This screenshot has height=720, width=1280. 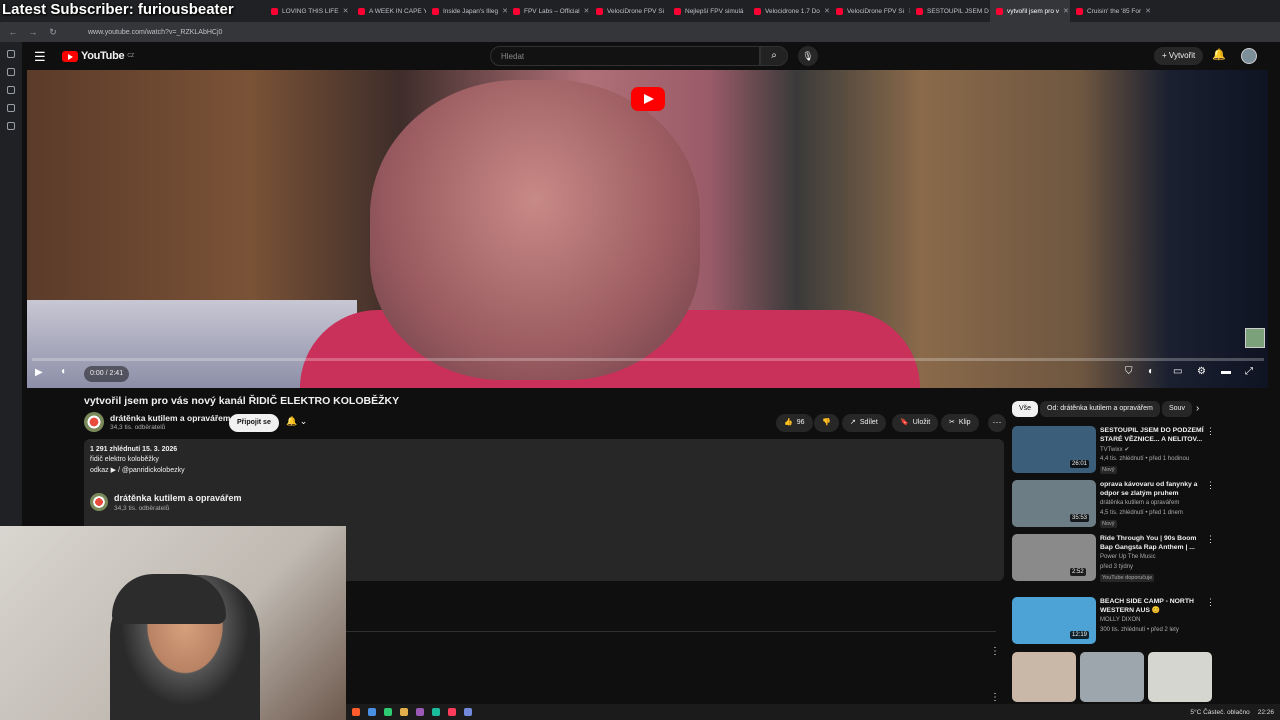 What do you see at coordinates (397, 11) in the screenshot?
I see `tab-label: A WEEK IN CAPE Y` at bounding box center [397, 11].